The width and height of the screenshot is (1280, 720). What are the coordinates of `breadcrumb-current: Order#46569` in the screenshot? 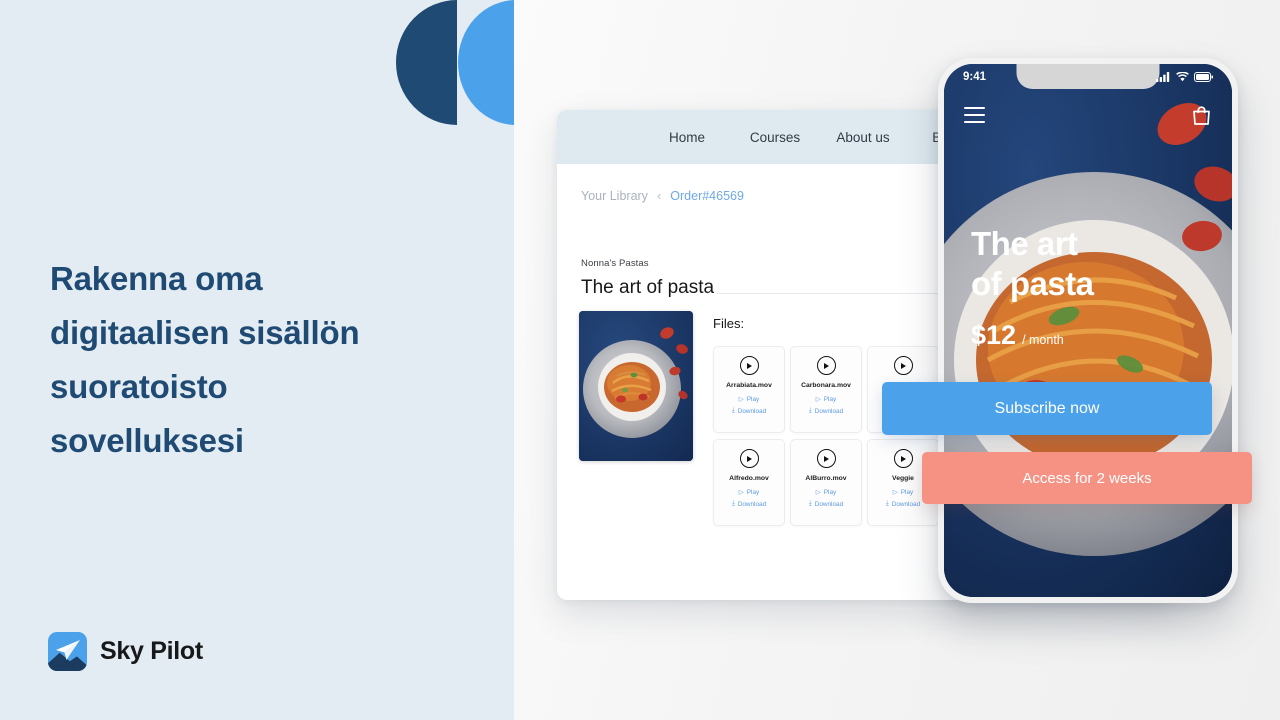 It's located at (707, 196).